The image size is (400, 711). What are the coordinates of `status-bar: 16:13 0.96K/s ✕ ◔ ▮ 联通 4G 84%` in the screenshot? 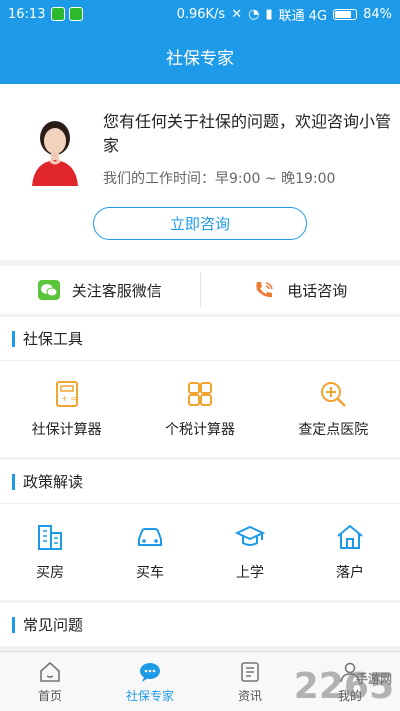 It's located at (200, 14).